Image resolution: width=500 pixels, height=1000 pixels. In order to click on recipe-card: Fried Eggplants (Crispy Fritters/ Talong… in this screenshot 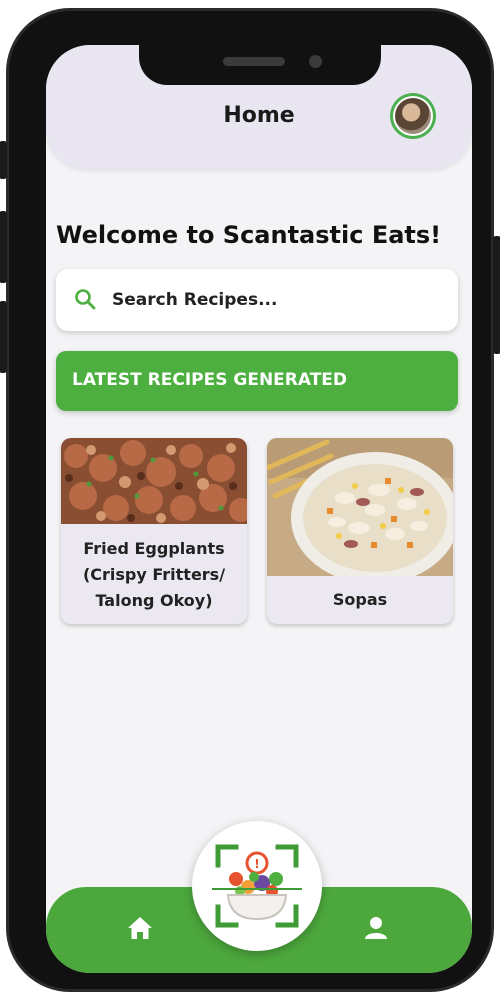, I will do `click(154, 531)`.